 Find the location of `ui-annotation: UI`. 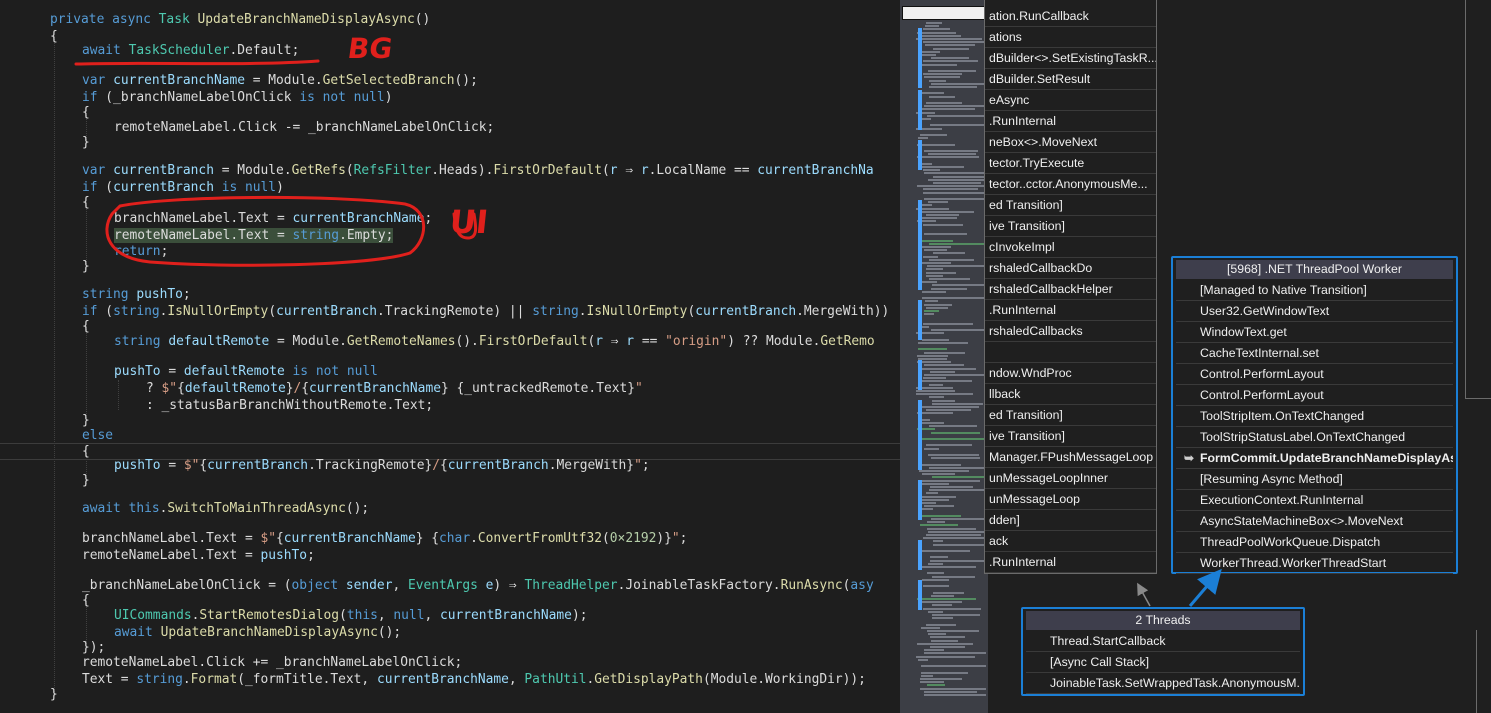

ui-annotation: UI is located at coordinates (469, 222).